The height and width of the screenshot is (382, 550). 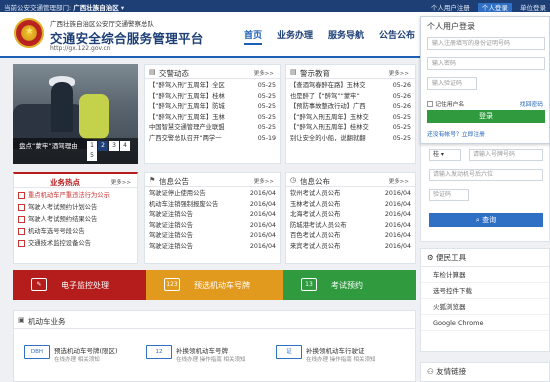 What do you see at coordinates (29, 33) in the screenshot?
I see `police-emblem-icon: ★` at bounding box center [29, 33].